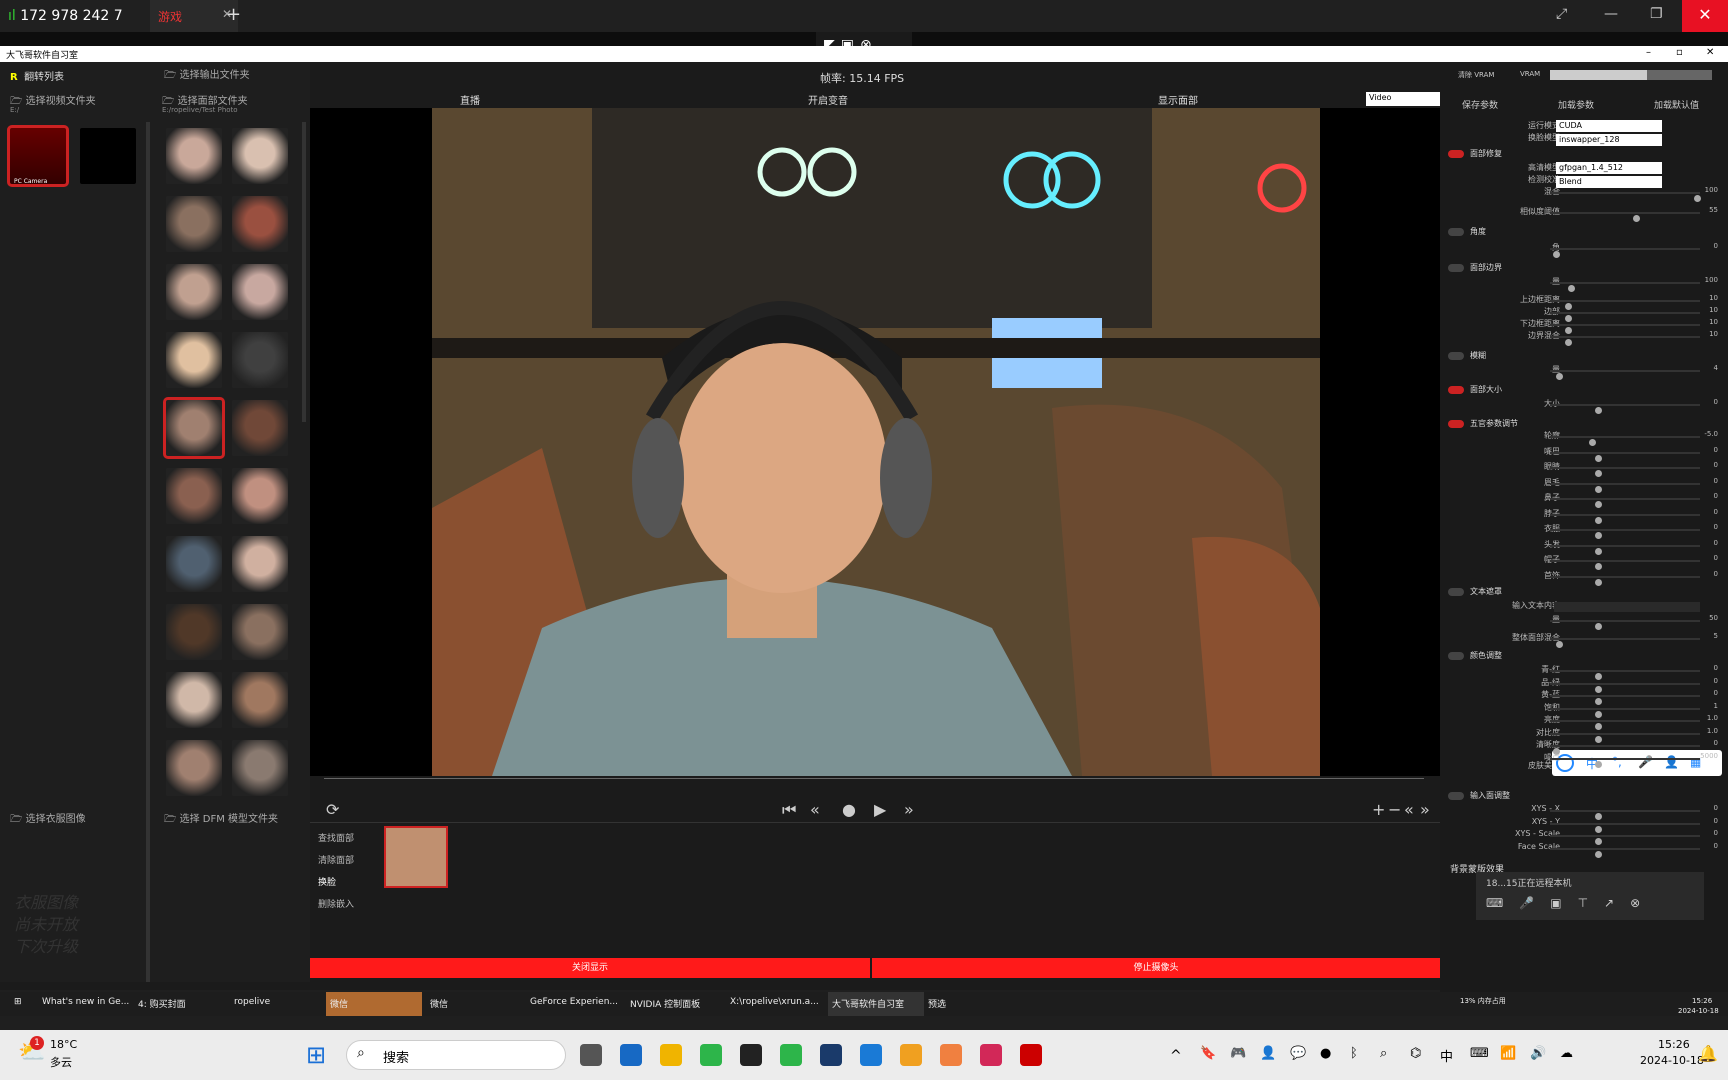 The image size is (1728, 1080). Describe the element at coordinates (1456, 267) in the screenshot. I see `border-toggle` at that location.